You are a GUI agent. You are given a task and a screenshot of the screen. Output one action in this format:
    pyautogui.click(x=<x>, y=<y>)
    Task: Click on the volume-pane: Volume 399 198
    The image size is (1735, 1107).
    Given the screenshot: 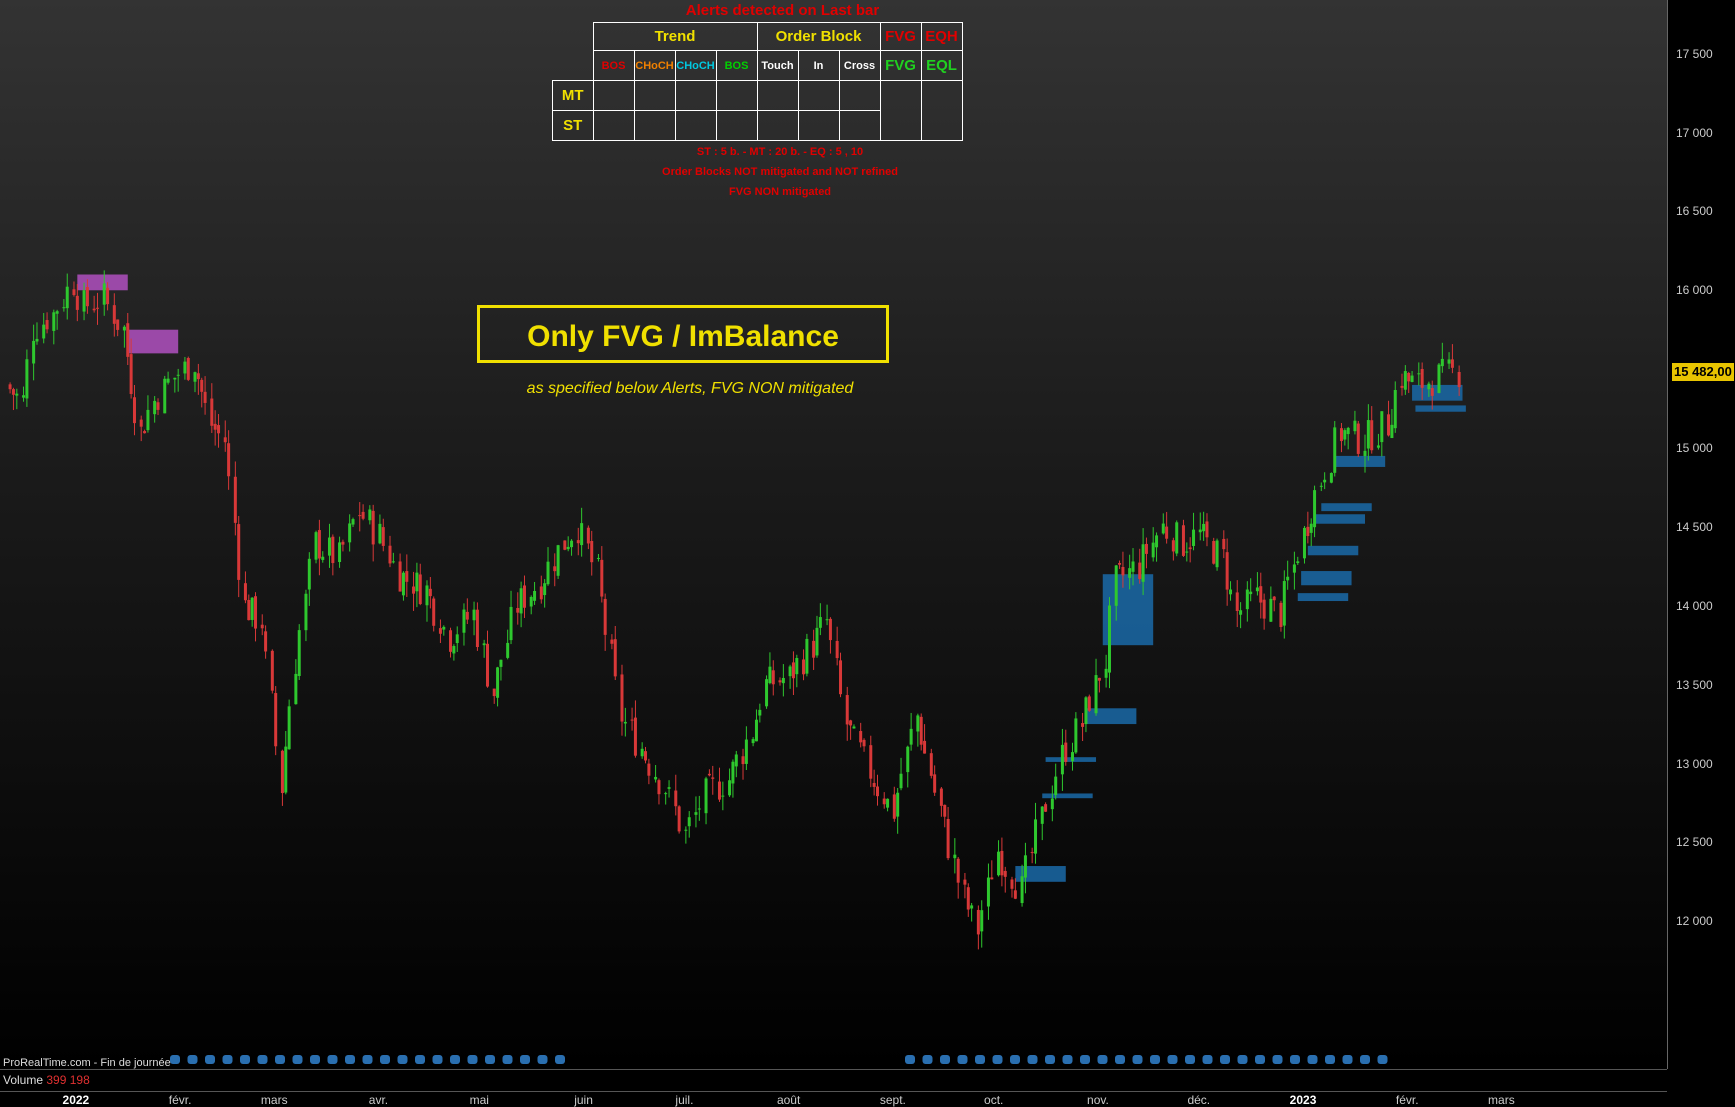 What is the action you would take?
    pyautogui.click(x=833, y=1080)
    